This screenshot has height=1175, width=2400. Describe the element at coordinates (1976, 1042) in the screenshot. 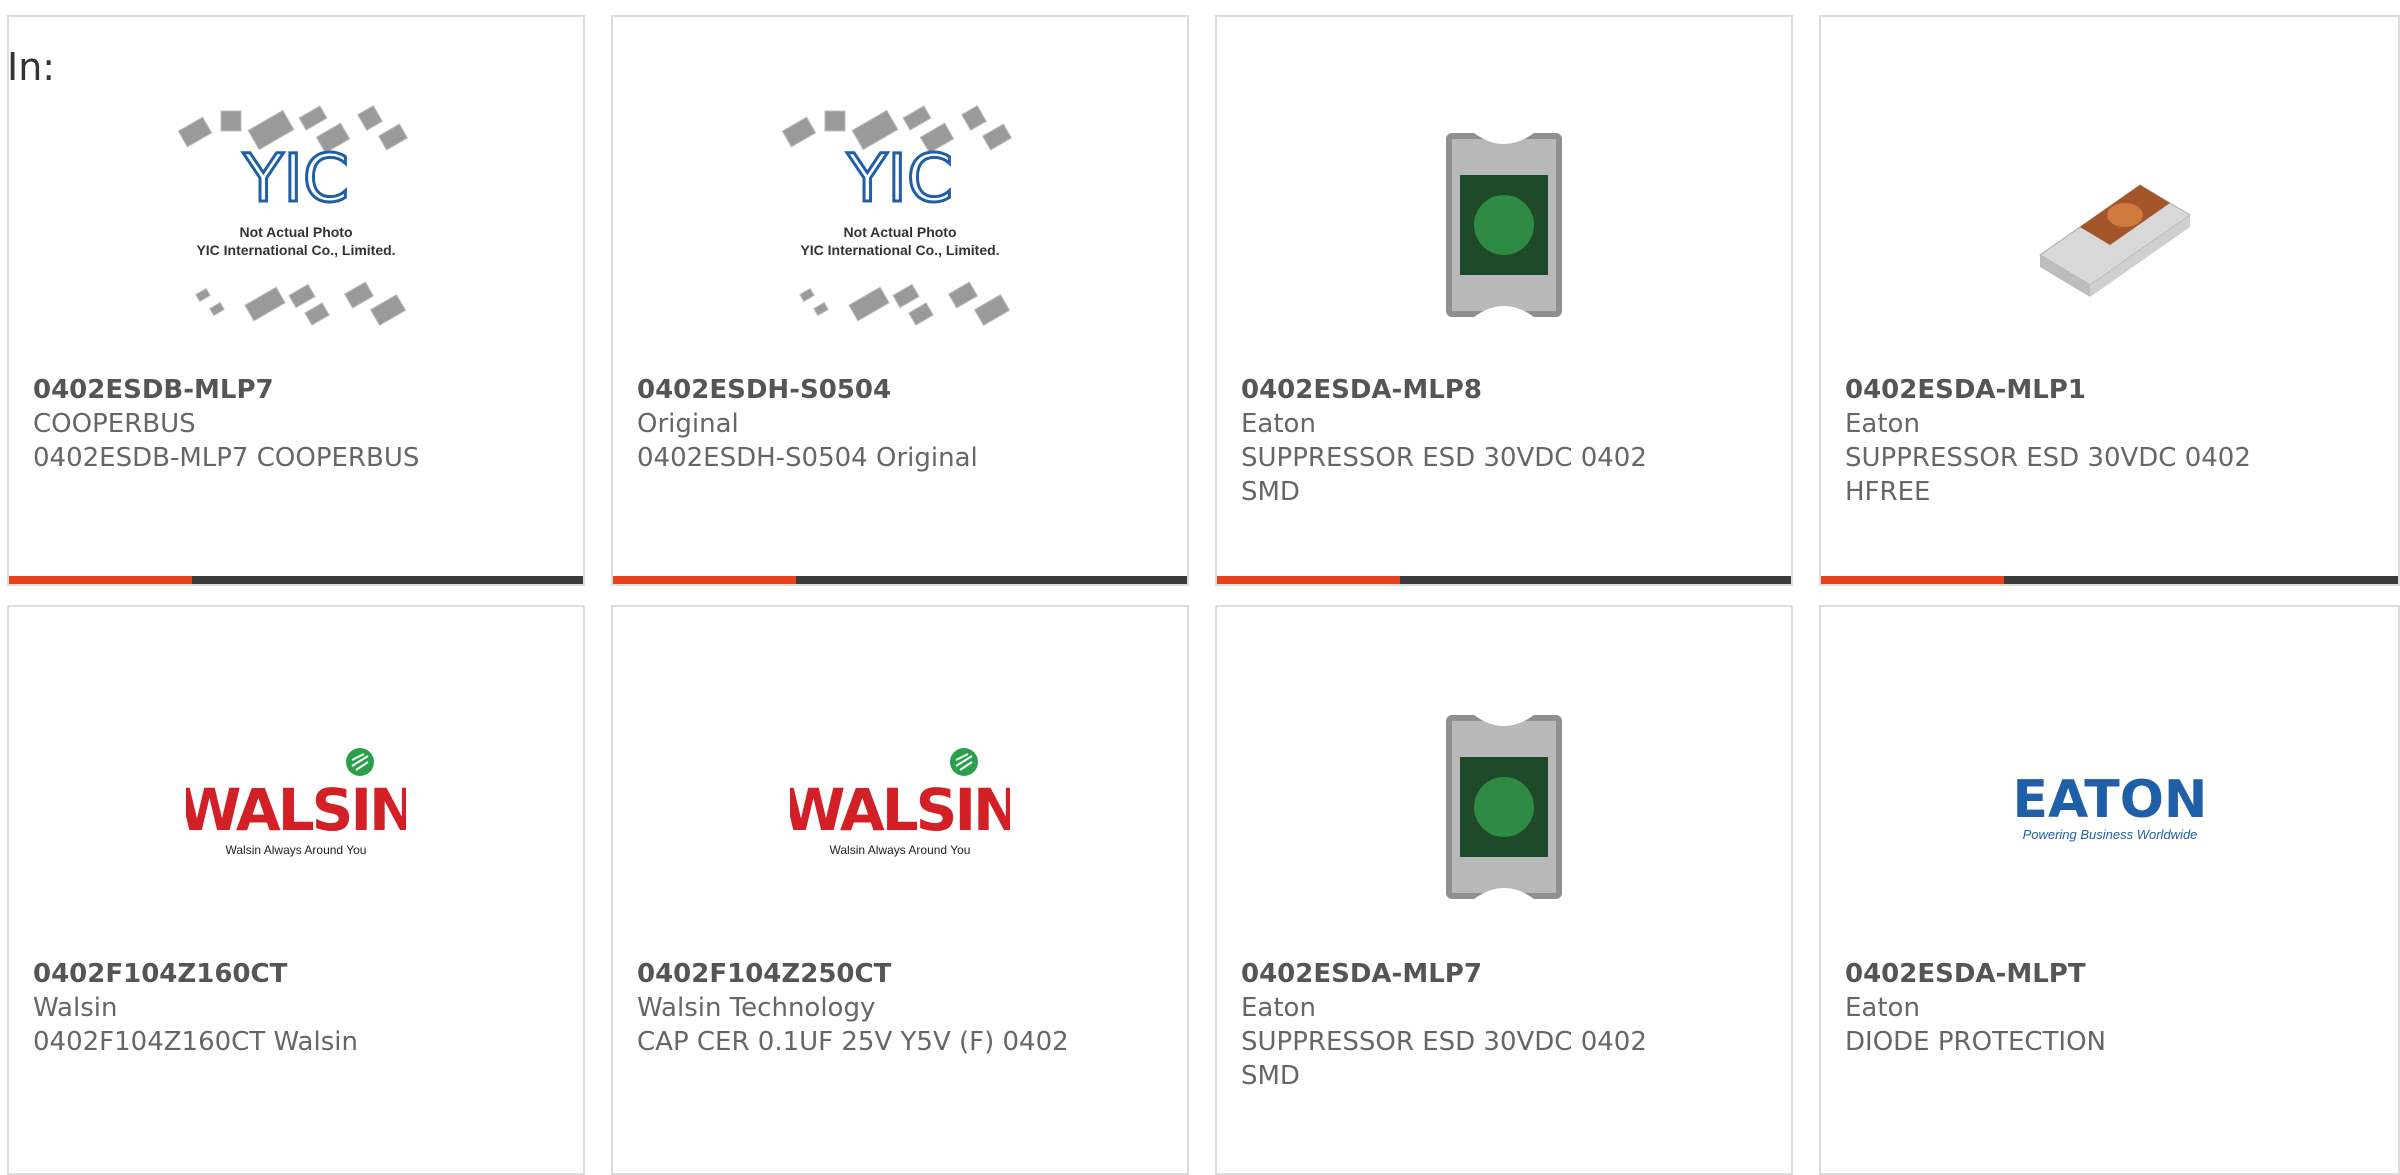

I see `description: DIODE PROTECTION` at that location.